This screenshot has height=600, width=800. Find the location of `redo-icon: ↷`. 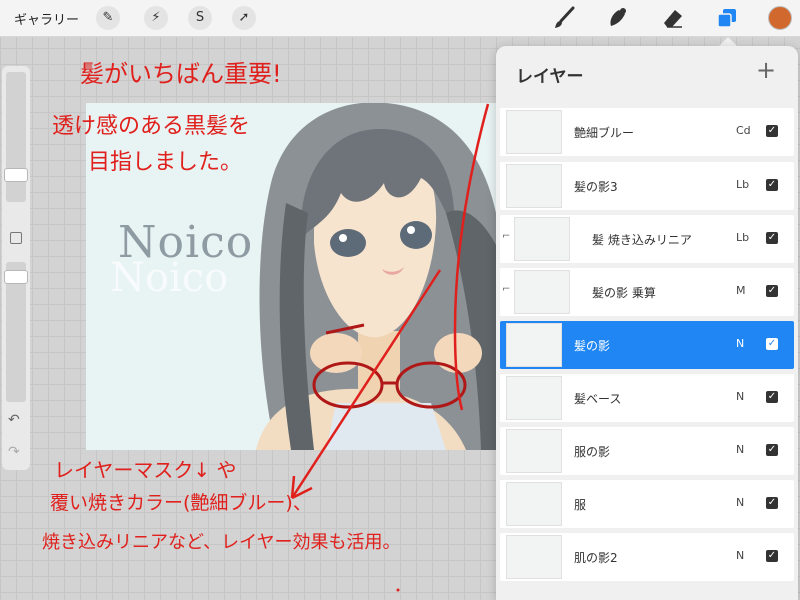

redo-icon: ↷ is located at coordinates (14, 452).